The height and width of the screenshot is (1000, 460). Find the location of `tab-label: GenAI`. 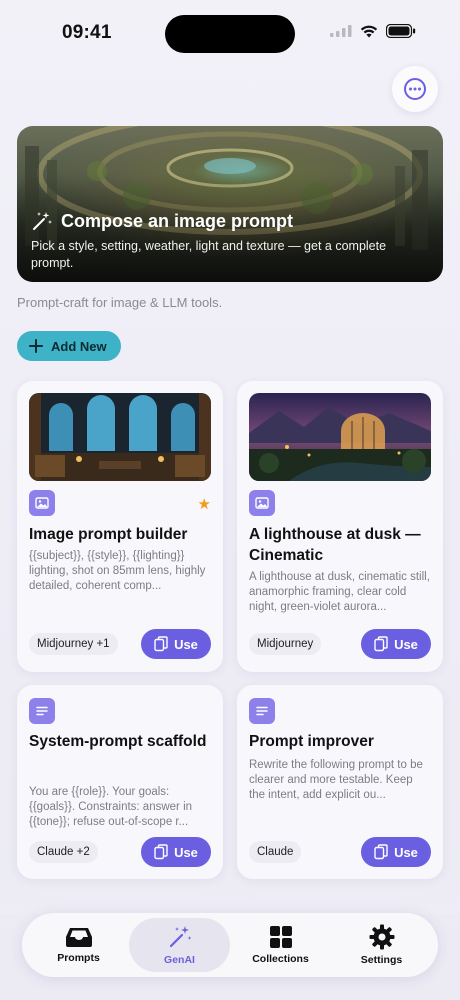

tab-label: GenAI is located at coordinates (179, 960).